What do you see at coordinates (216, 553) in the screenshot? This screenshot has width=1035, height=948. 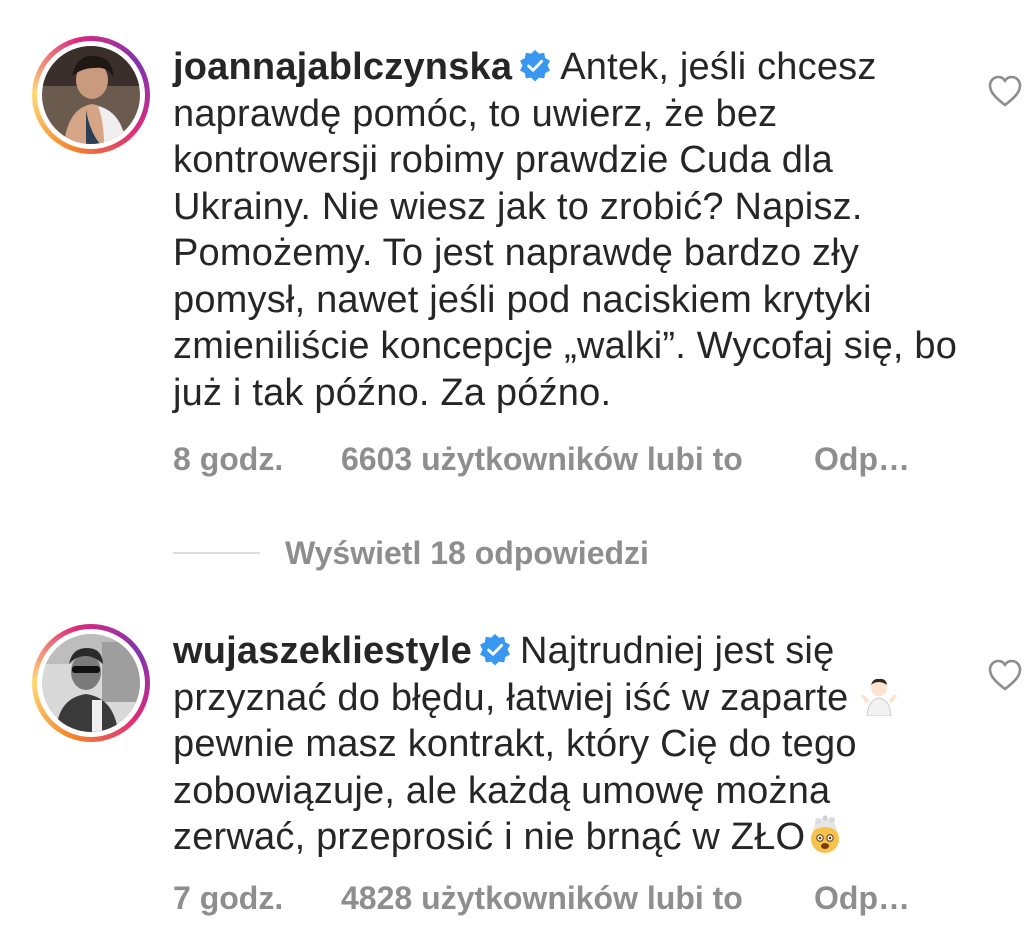 I see `replies-divider-line` at bounding box center [216, 553].